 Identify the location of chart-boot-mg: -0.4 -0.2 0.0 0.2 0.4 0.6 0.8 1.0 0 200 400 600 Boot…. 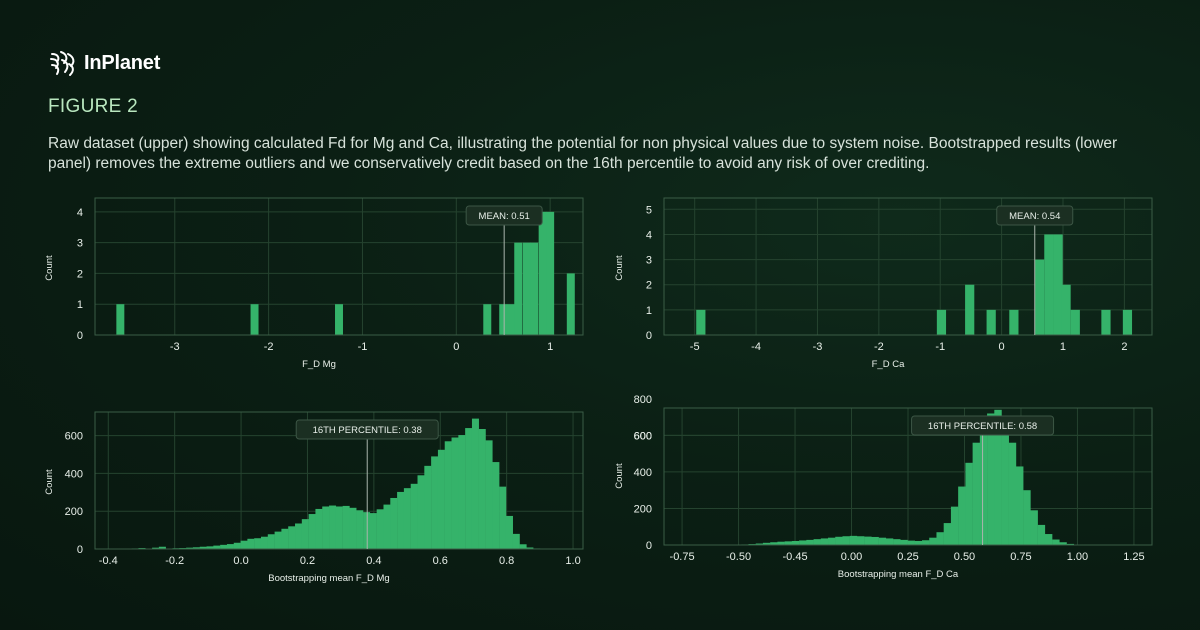
(314, 497).